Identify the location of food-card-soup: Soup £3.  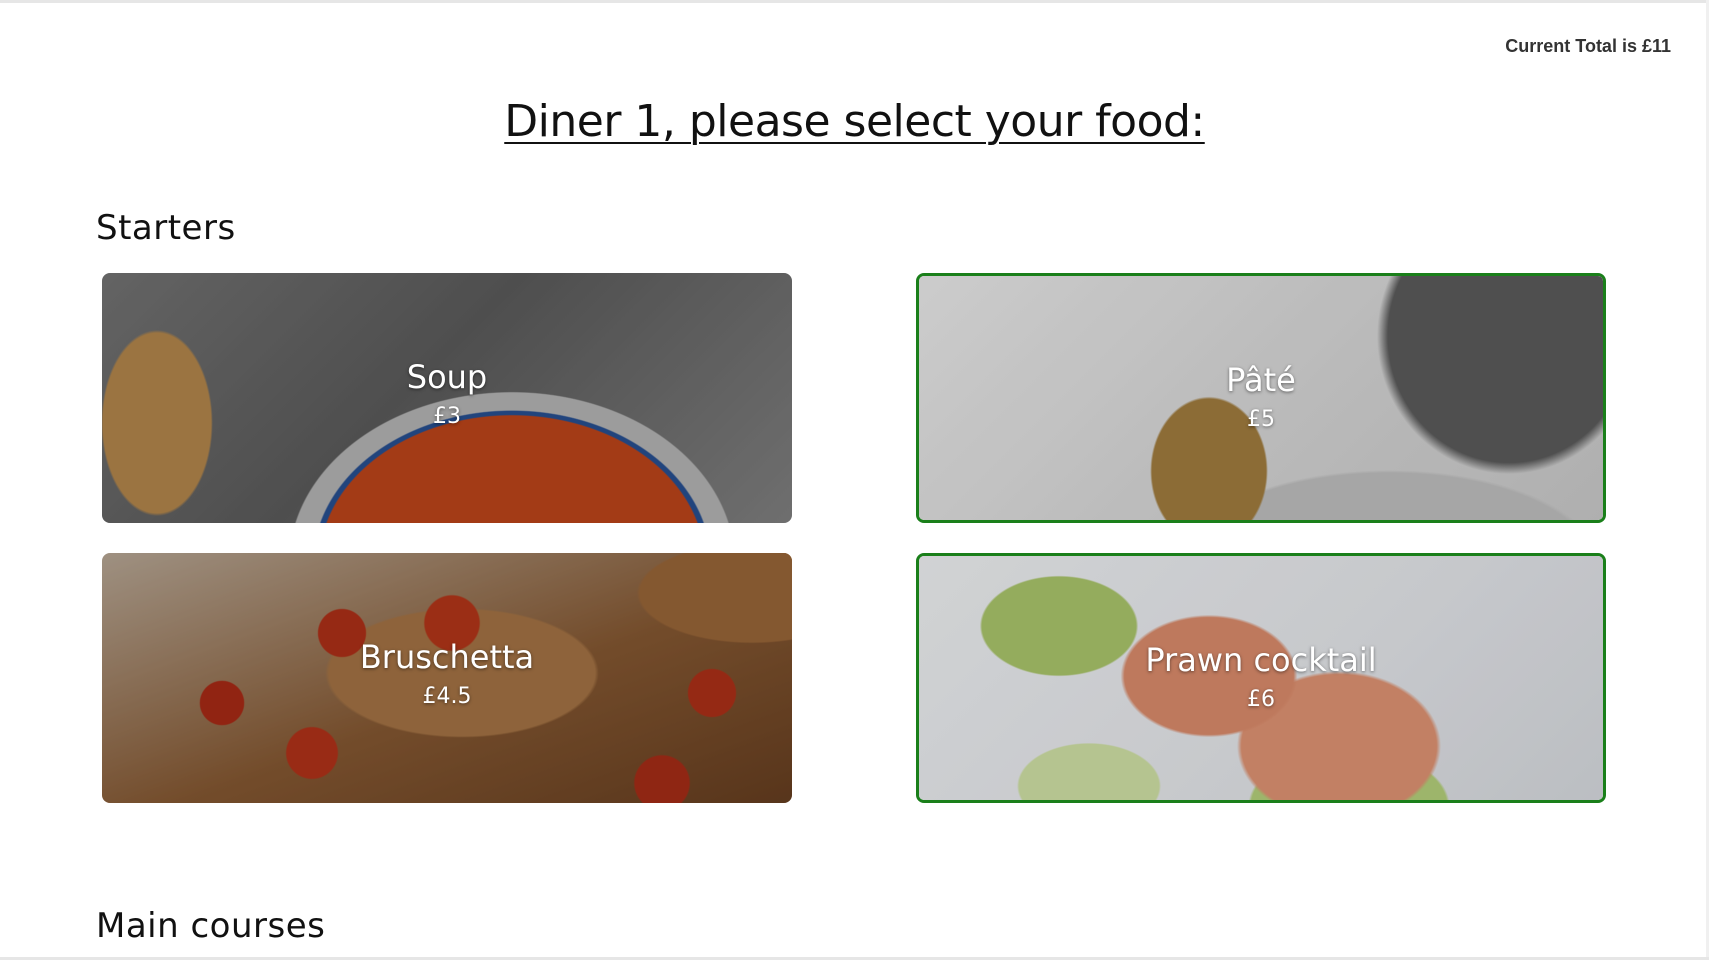
(447, 398).